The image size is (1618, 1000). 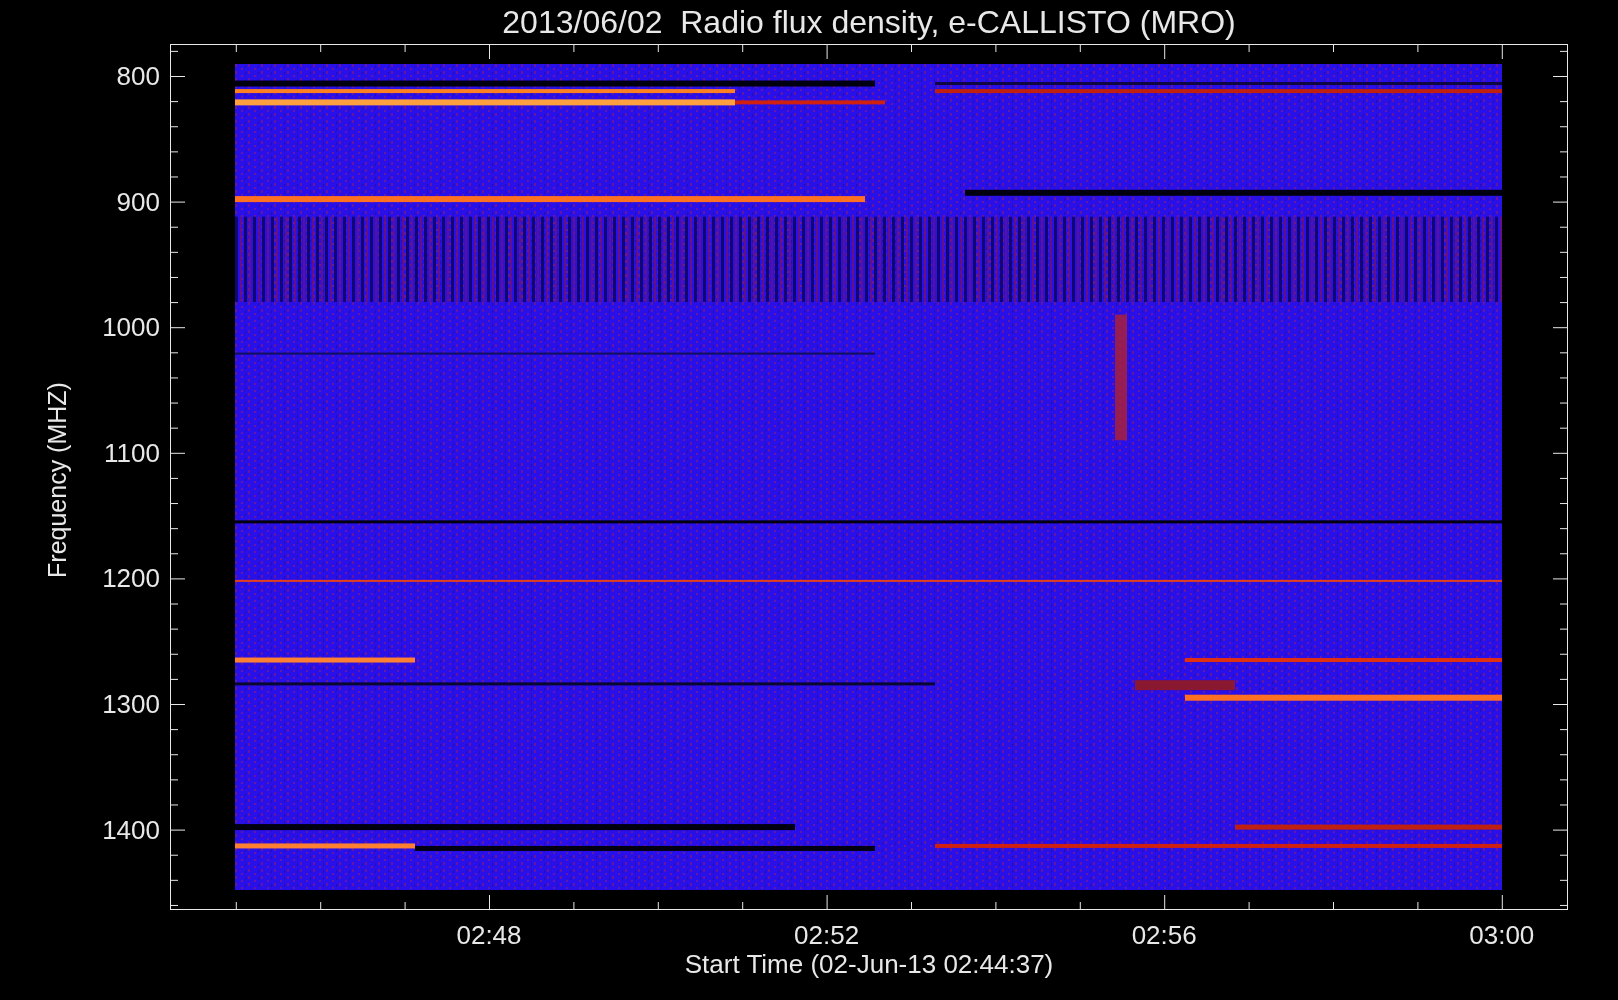 What do you see at coordinates (138, 76) in the screenshot?
I see `tick-label: 800` at bounding box center [138, 76].